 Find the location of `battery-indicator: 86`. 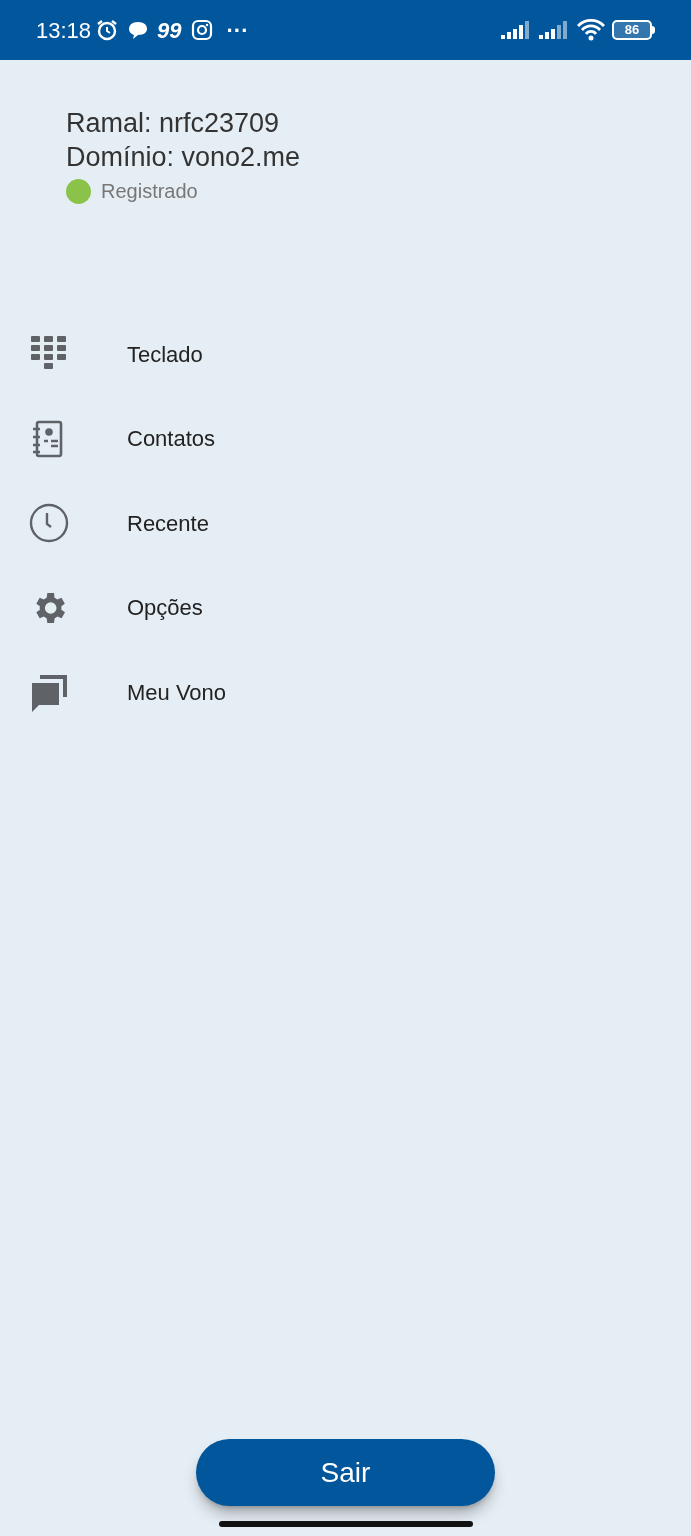

battery-indicator: 86 is located at coordinates (632, 30).